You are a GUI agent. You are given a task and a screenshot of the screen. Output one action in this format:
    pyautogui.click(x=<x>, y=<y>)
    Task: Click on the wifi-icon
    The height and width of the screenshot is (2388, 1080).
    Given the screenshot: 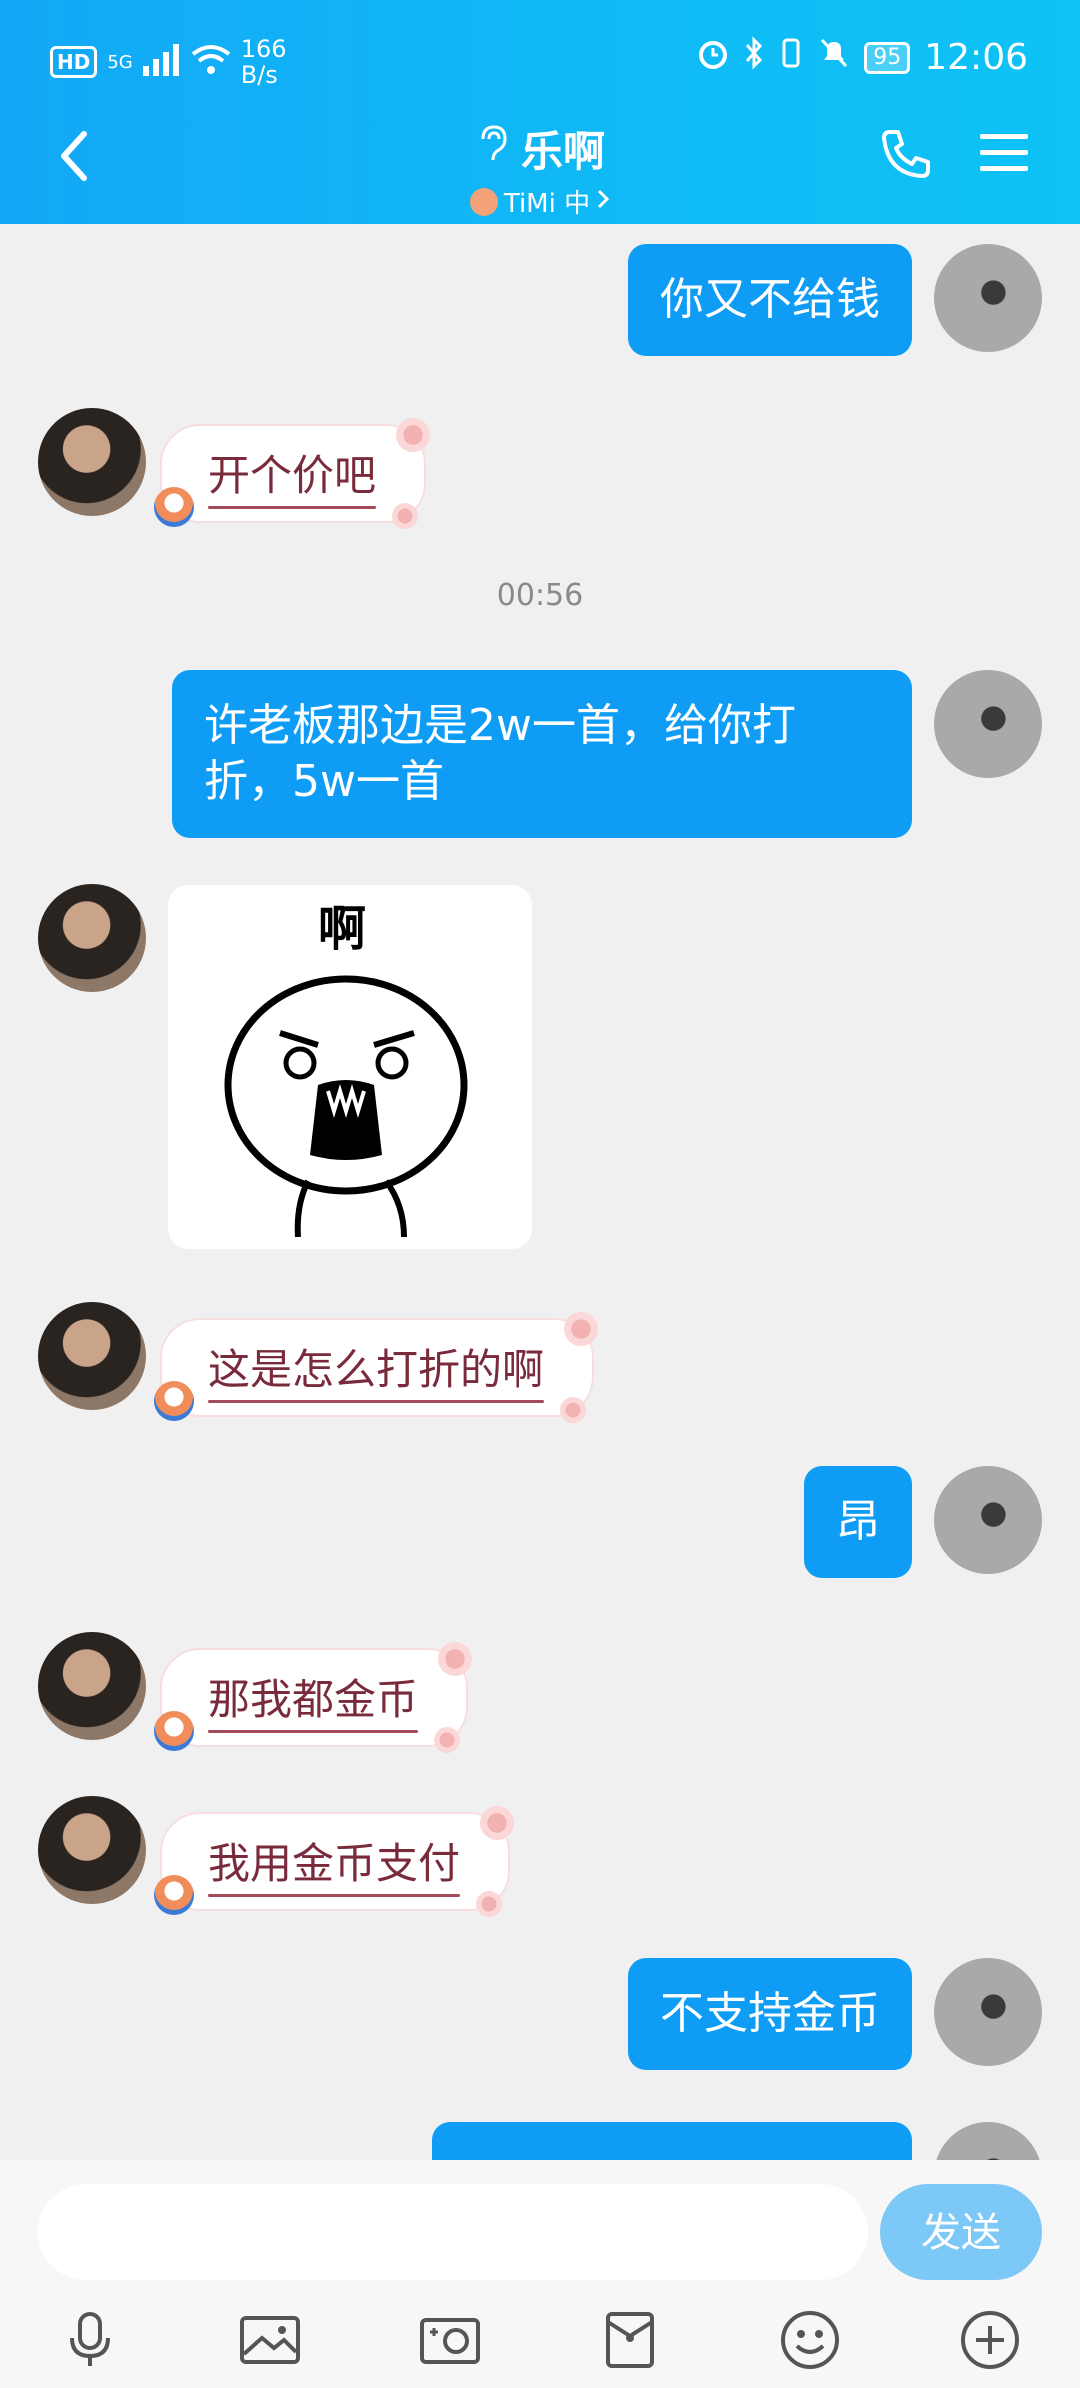 What is the action you would take?
    pyautogui.click(x=211, y=62)
    